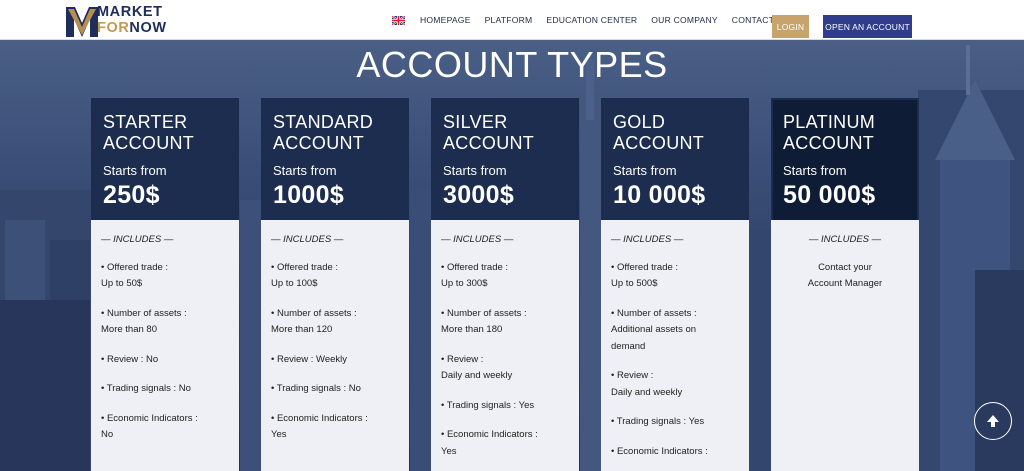 The width and height of the screenshot is (1024, 471). I want to click on feature-item: • Offered trade : Up to 50$, so click(165, 276).